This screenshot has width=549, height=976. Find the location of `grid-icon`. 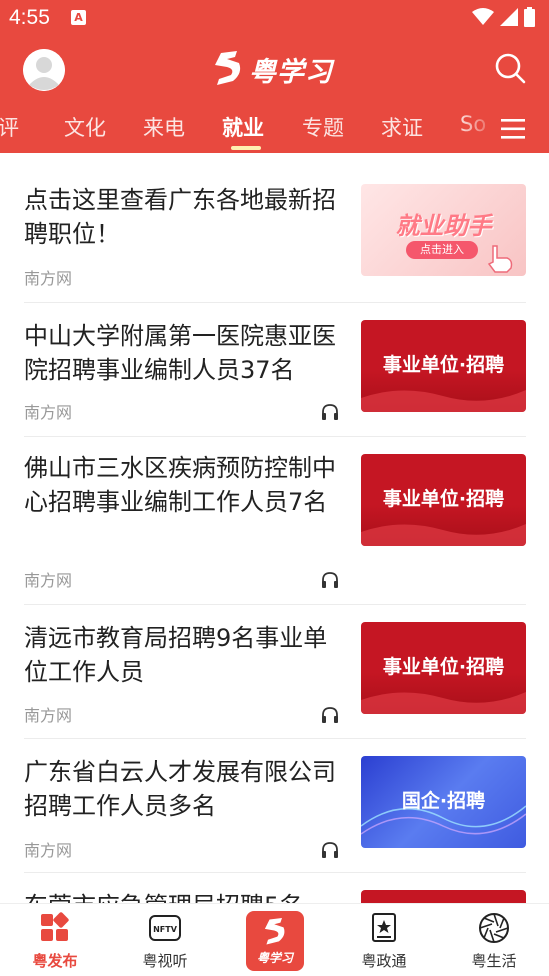

grid-icon is located at coordinates (55, 926).